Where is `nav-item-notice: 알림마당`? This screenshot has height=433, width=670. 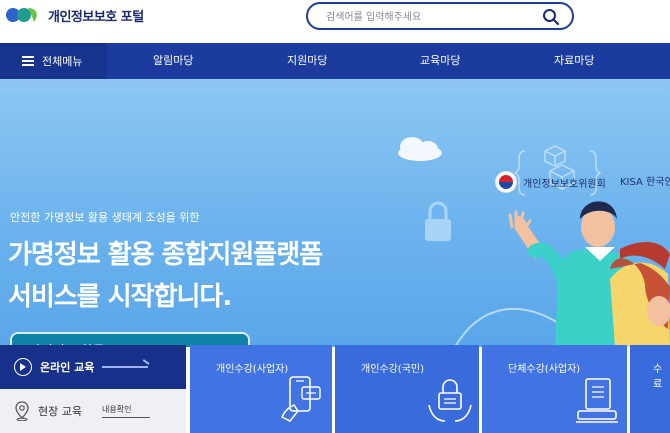
nav-item-notice: 알림마당 is located at coordinates (173, 61).